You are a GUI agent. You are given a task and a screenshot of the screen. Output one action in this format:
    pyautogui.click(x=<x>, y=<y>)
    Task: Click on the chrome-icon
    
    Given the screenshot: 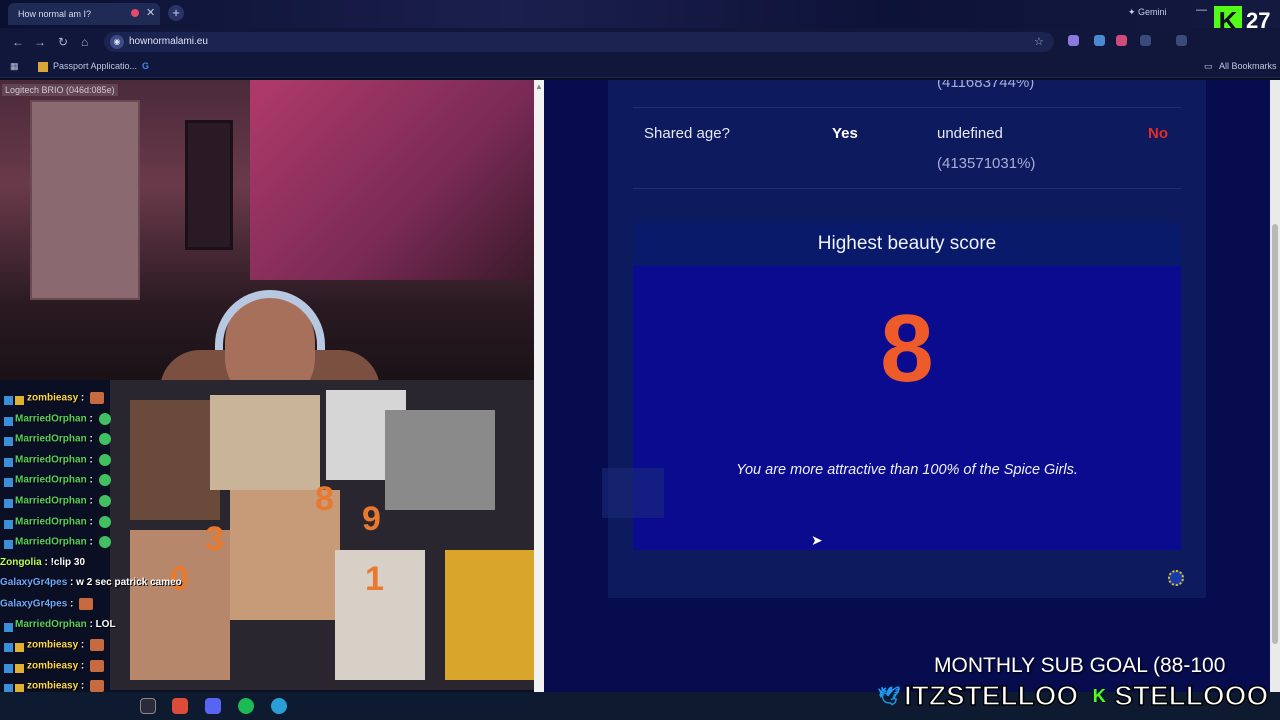 What is the action you would take?
    pyautogui.click(x=180, y=706)
    